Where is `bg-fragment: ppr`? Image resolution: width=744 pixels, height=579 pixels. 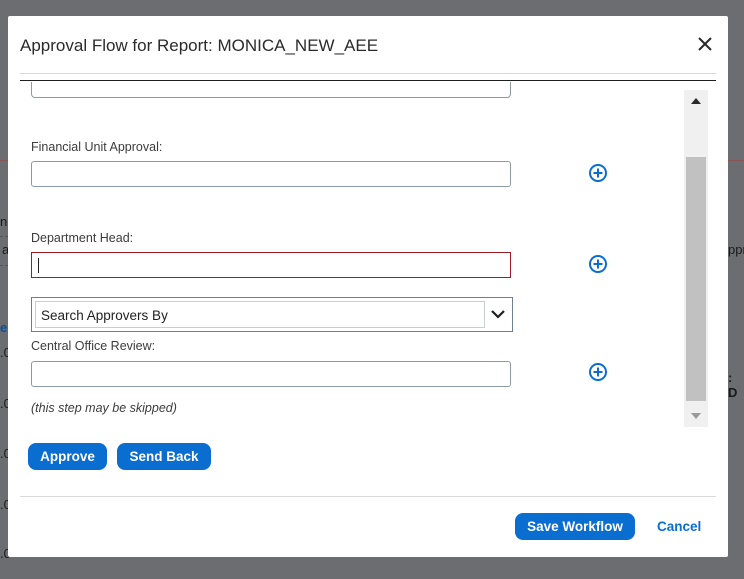 bg-fragment: ppr is located at coordinates (736, 249).